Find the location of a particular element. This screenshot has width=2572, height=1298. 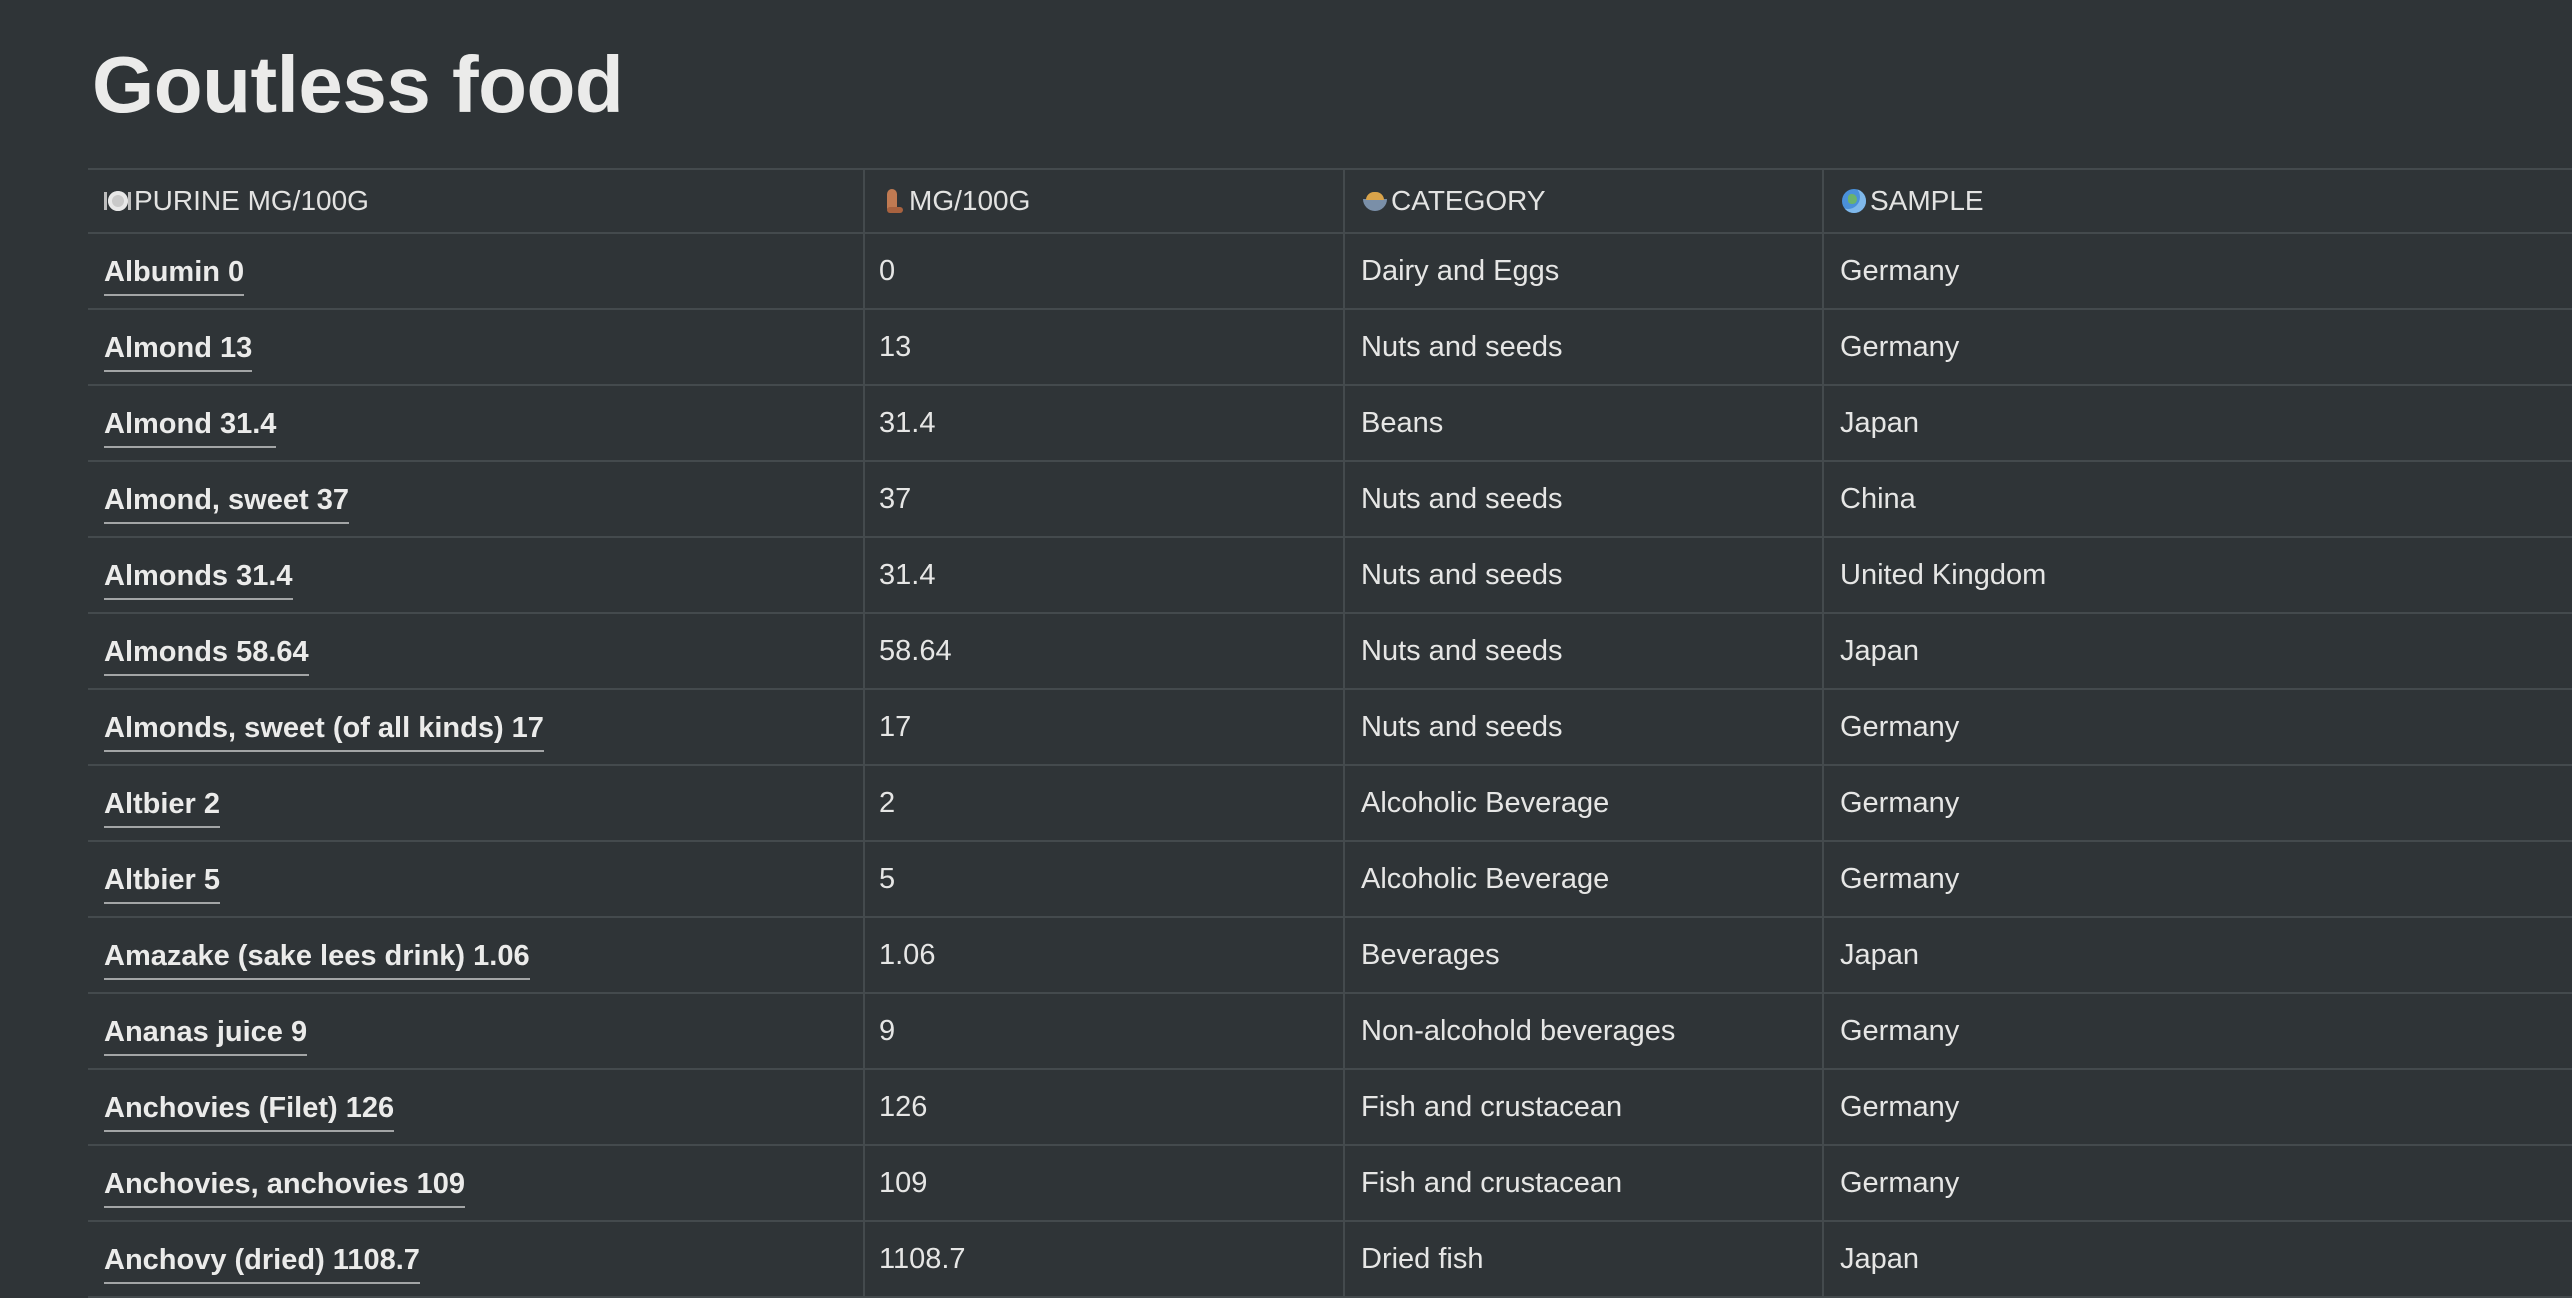

mg-cell: 2 is located at coordinates (1105, 803).